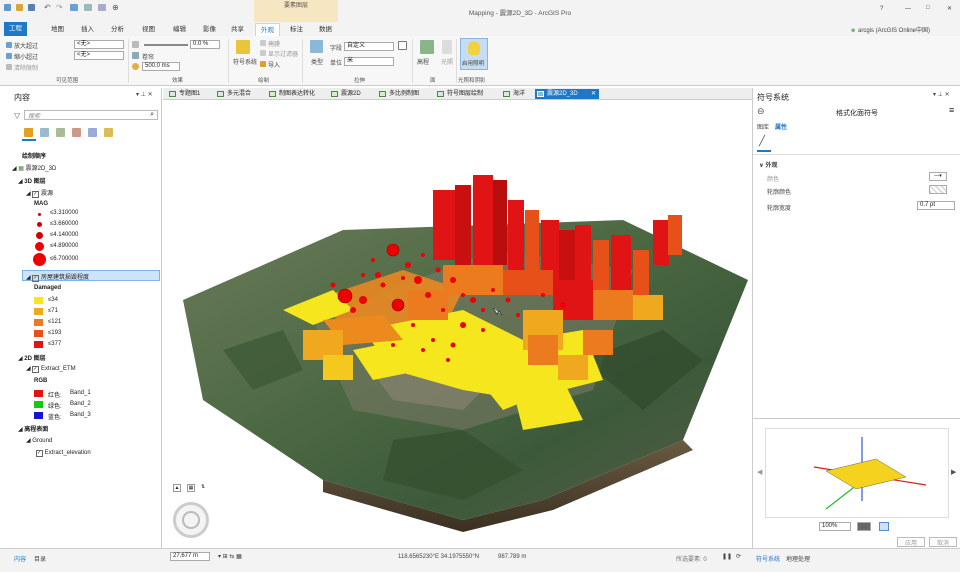  I want to click on new-icon, so click(7, 7).